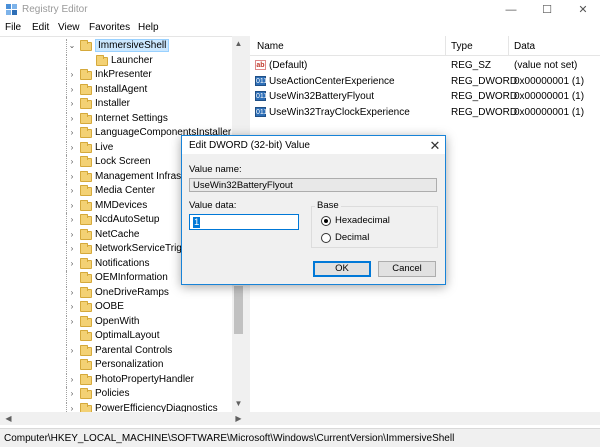 The width and height of the screenshot is (600, 447). What do you see at coordinates (547, 10) in the screenshot?
I see `maximize-button: ☐` at bounding box center [547, 10].